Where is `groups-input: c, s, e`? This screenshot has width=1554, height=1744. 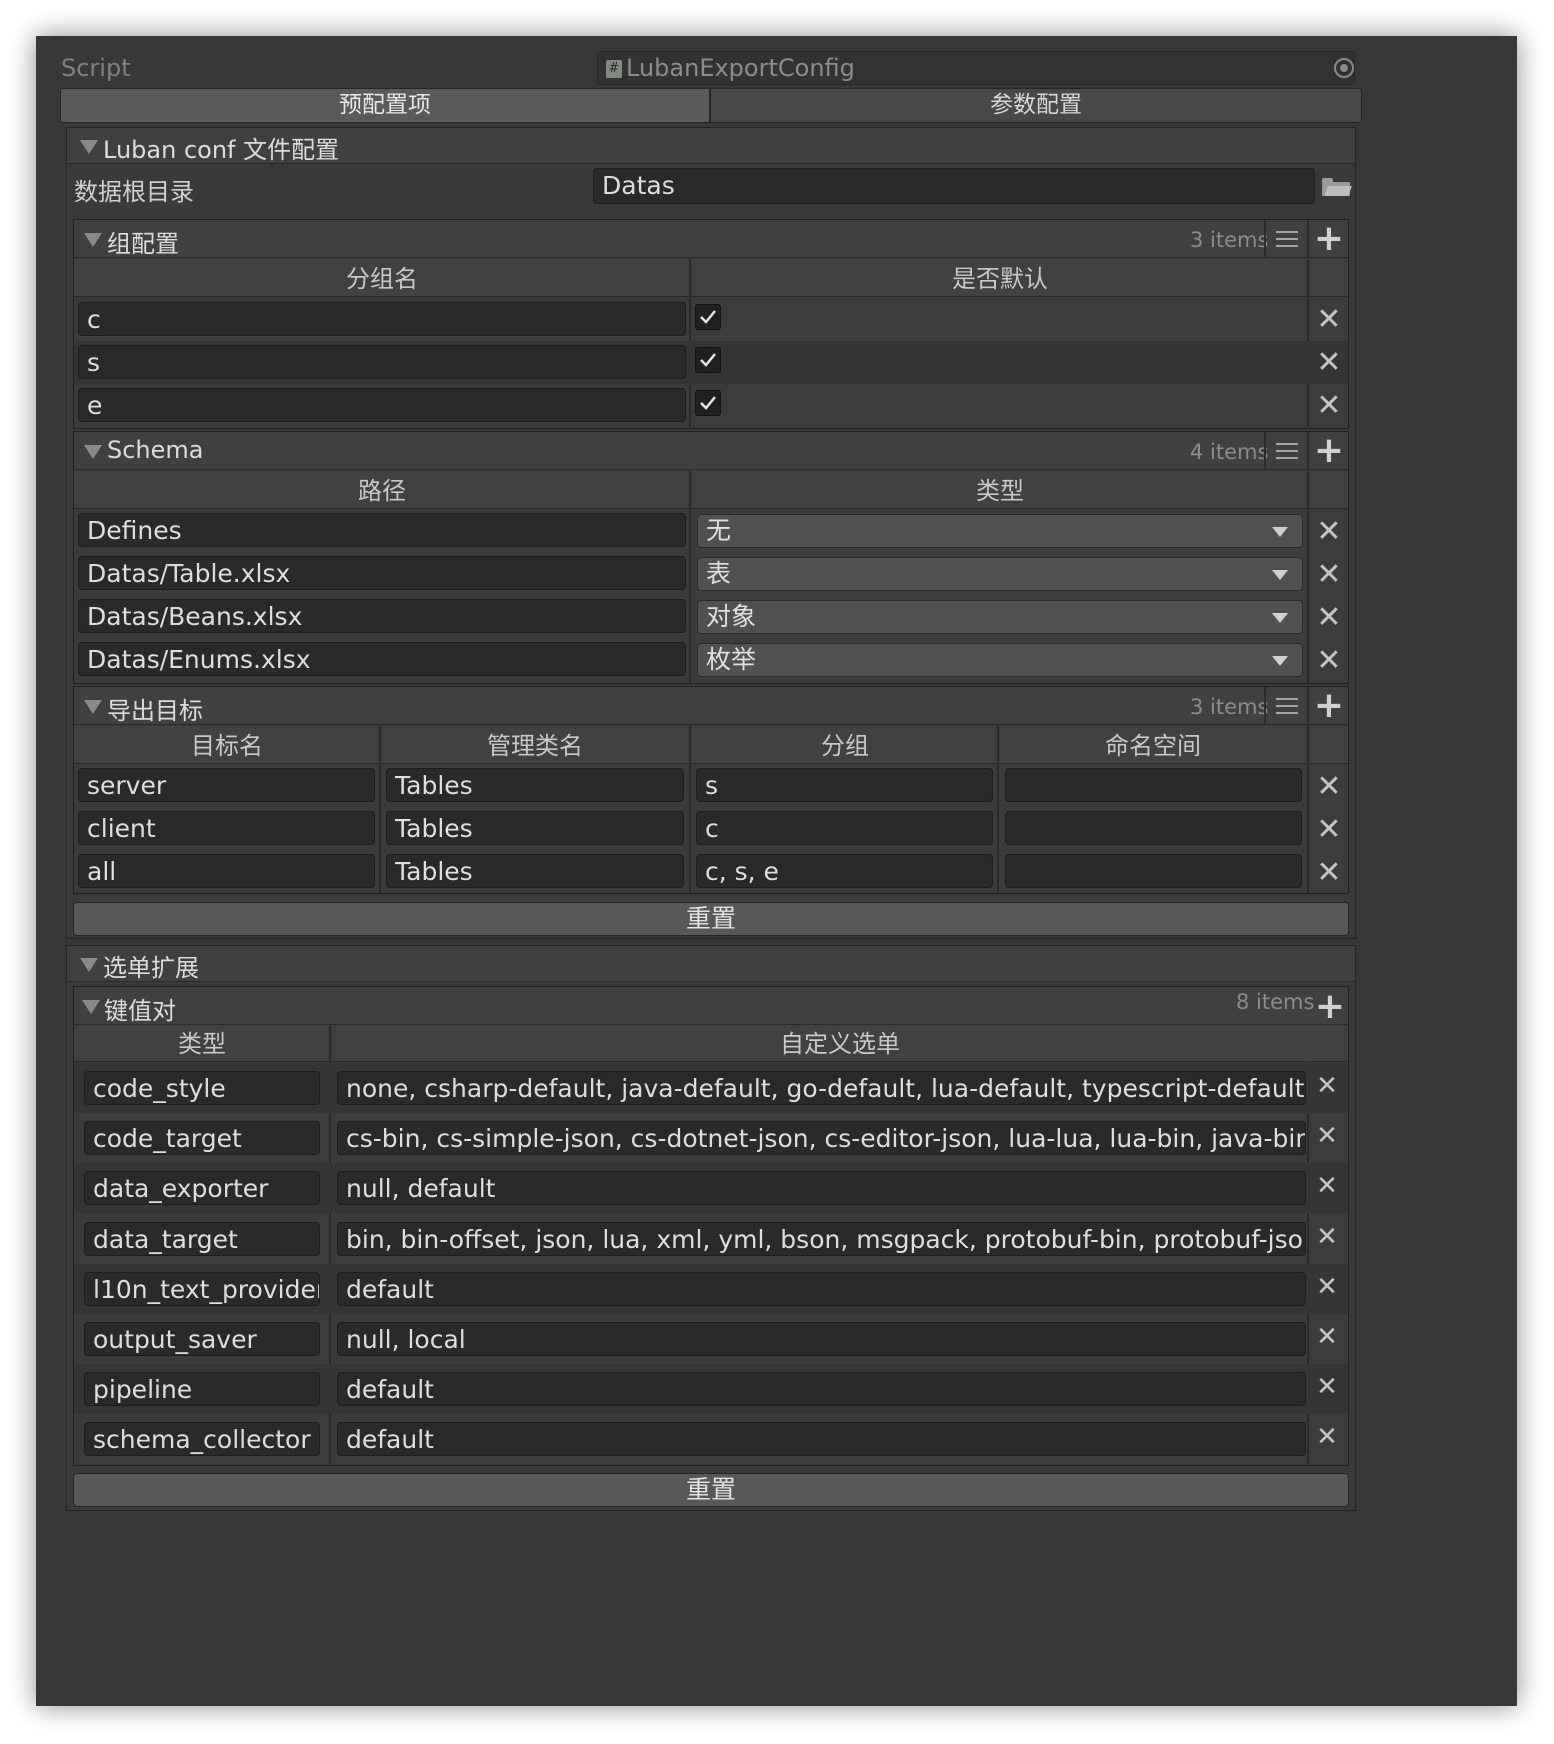
groups-input: c, s, e is located at coordinates (844, 871).